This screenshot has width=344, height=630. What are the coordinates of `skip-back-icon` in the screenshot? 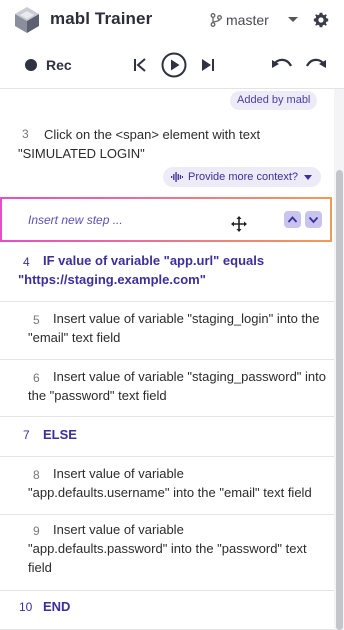 It's located at (140, 65).